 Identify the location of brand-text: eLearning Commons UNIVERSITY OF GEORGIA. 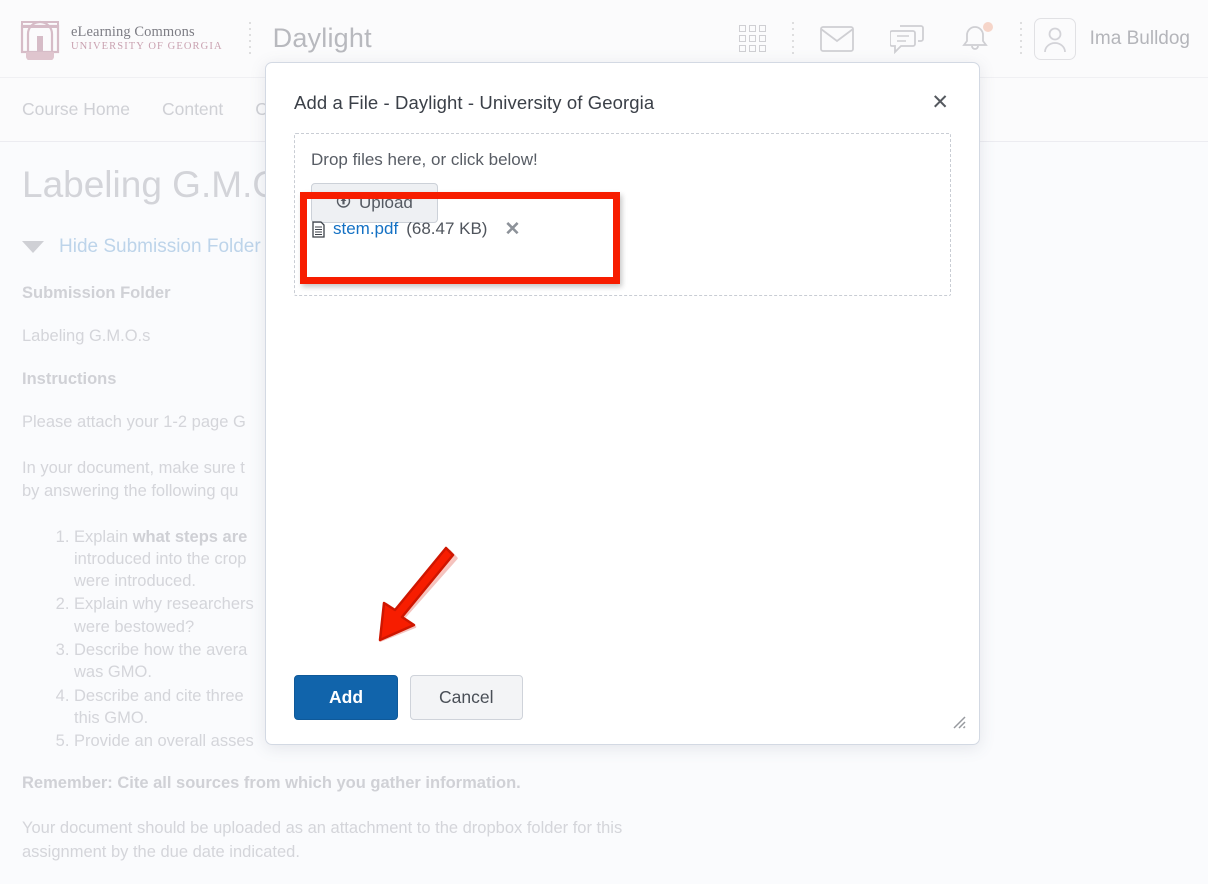
(147, 38).